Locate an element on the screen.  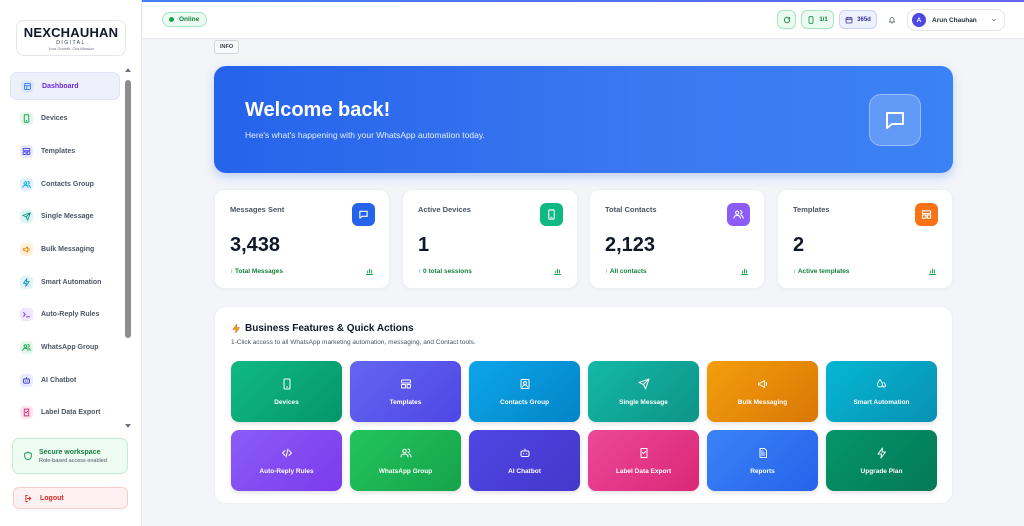
feature-tile-contacts-group: Contacts Group is located at coordinates (524, 391).